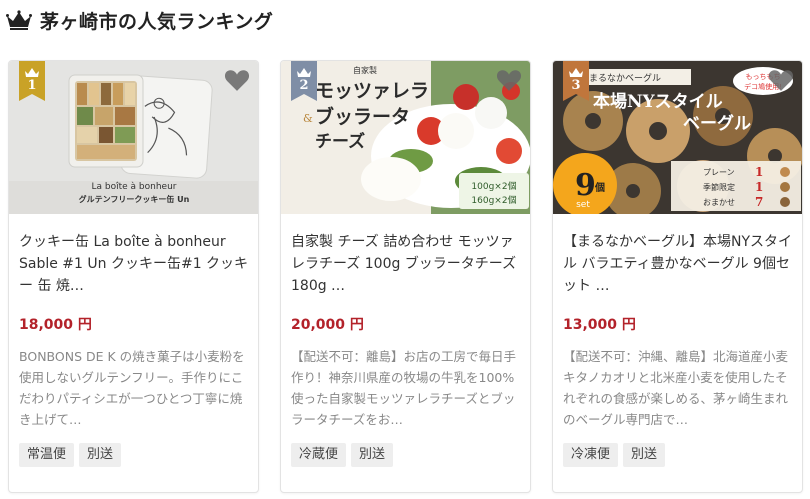 This screenshot has width=810, height=499. I want to click on image-row-2: 季節限定, so click(719, 187).